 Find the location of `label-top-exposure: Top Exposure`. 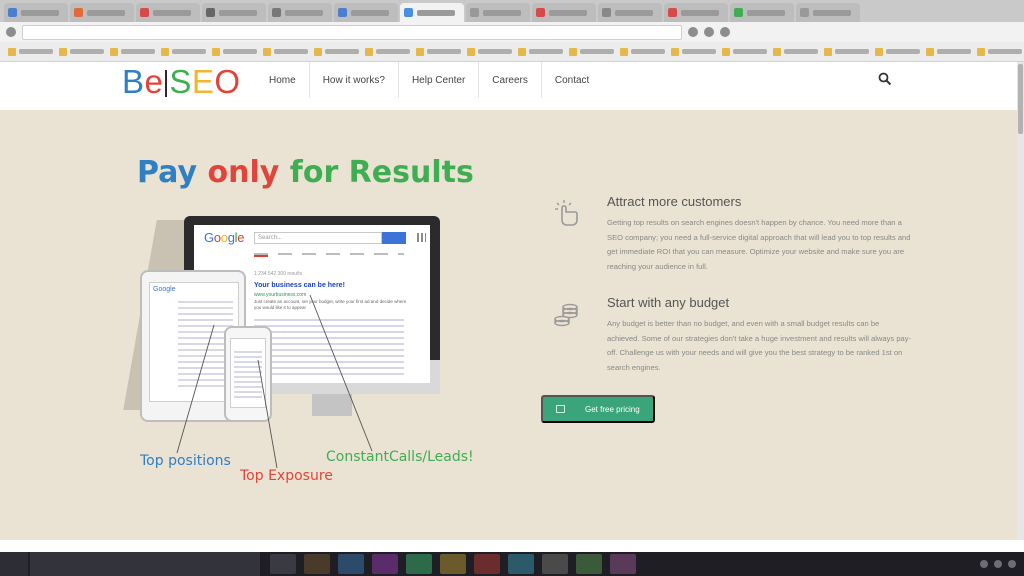

label-top-exposure: Top Exposure is located at coordinates (286, 476).